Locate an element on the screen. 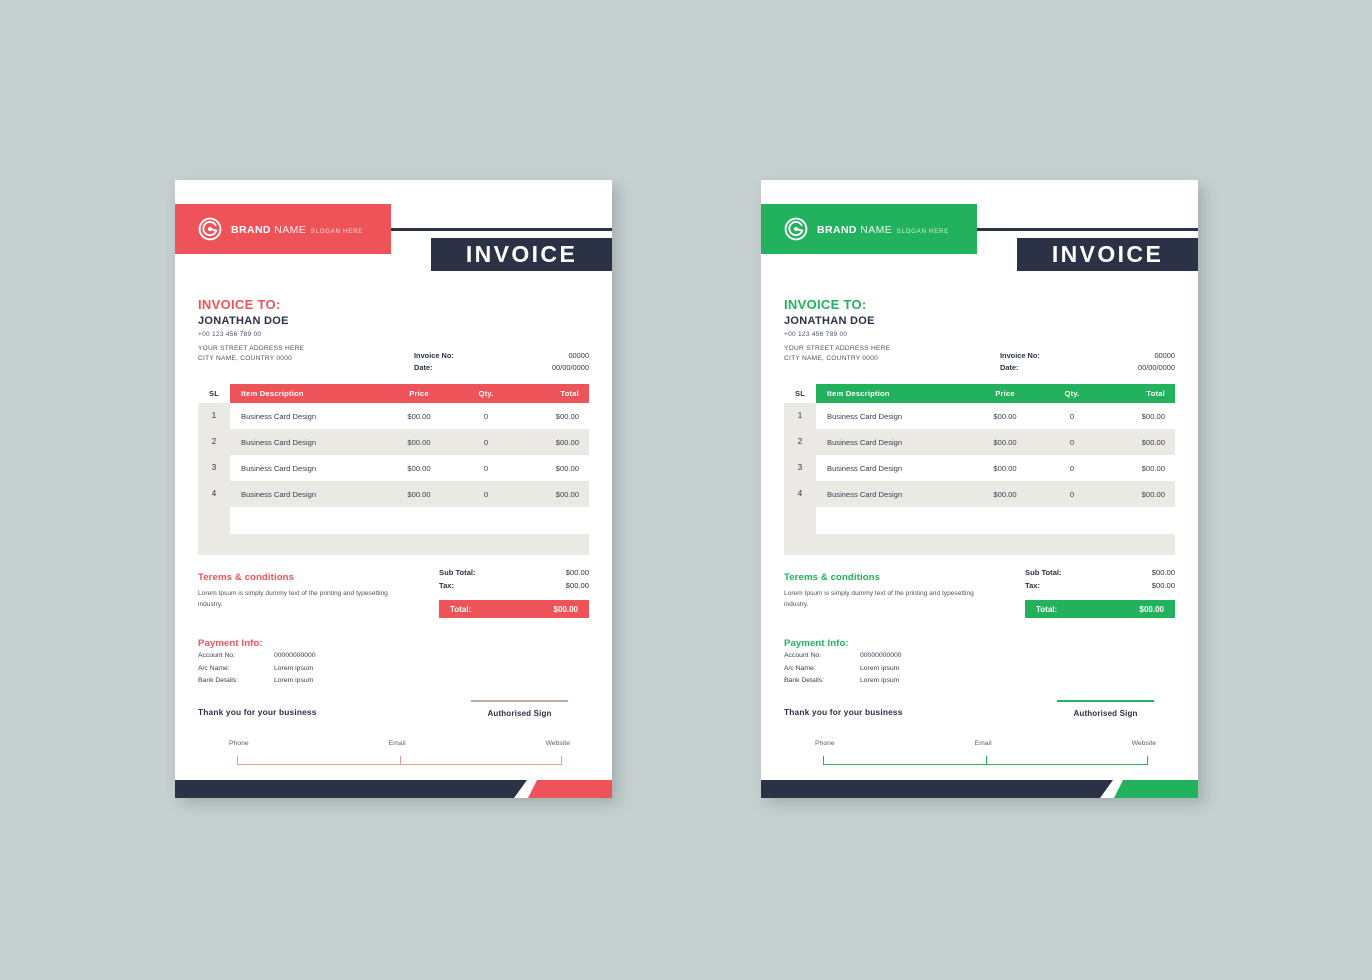 The height and width of the screenshot is (980, 1372). footer-accent-segment is located at coordinates (1156, 789).